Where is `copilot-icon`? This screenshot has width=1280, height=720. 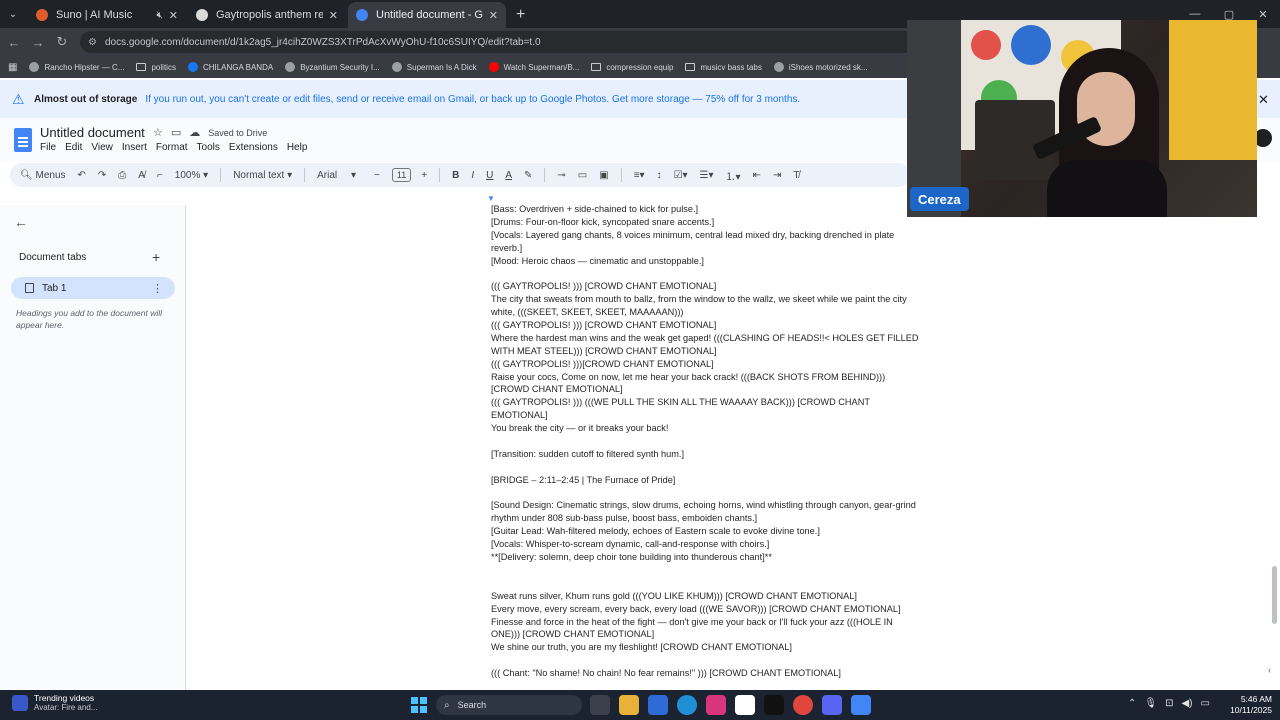
copilot-icon is located at coordinates (658, 705).